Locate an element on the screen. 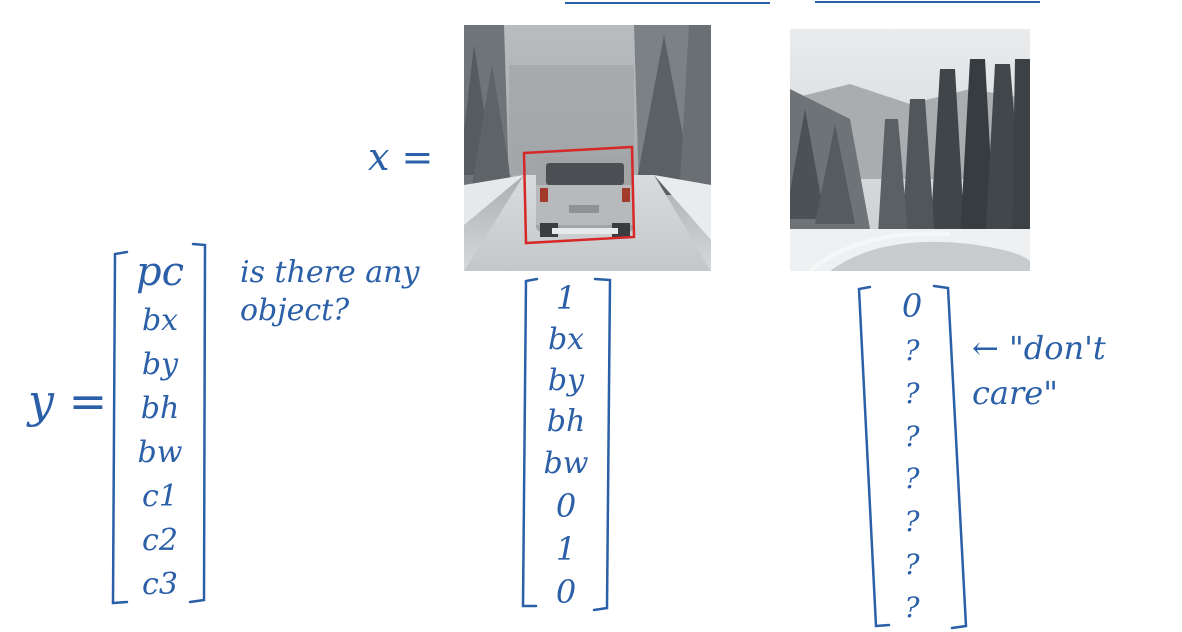 Image resolution: width=1182 pixels, height=632 pixels. y-right-bracket is located at coordinates (197, 423).